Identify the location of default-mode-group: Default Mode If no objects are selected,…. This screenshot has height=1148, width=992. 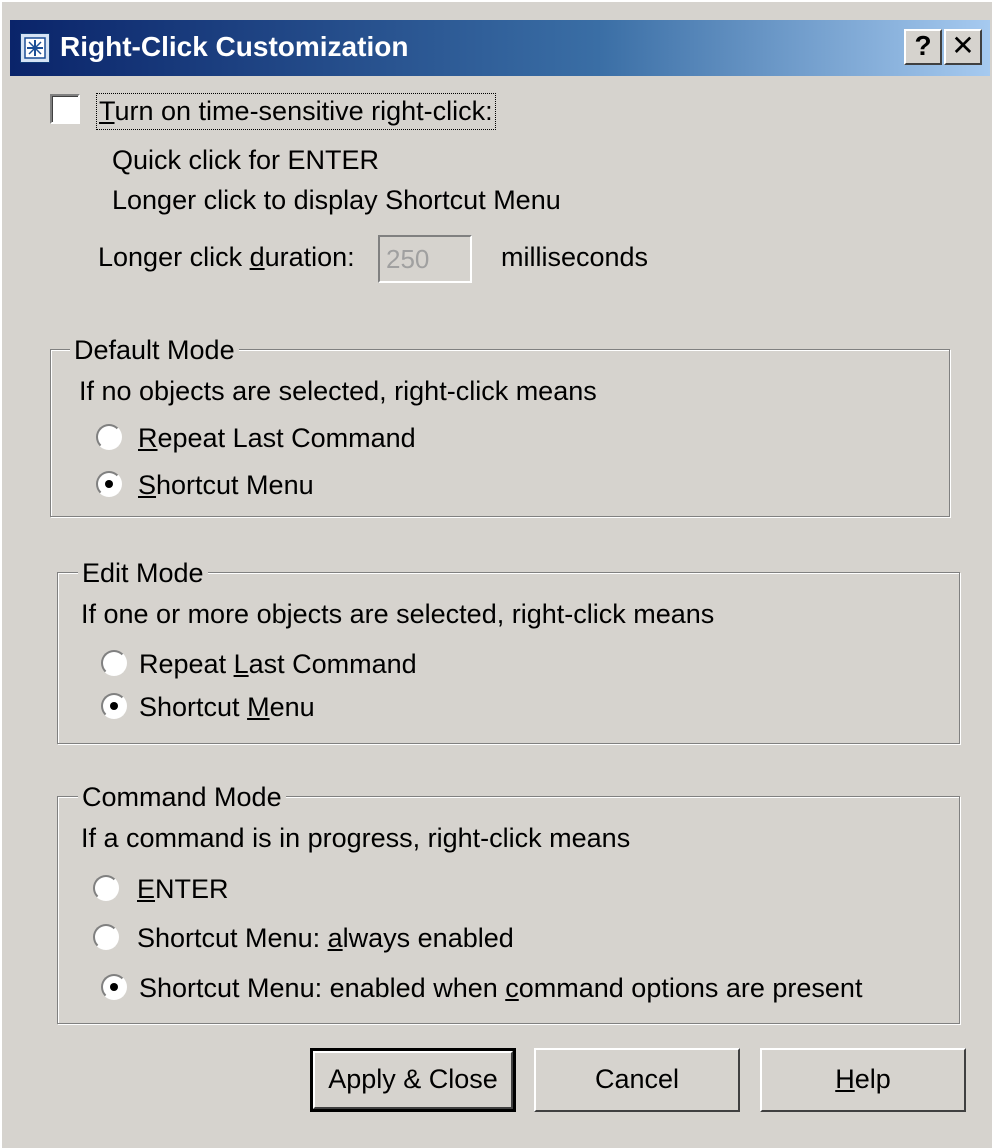
(500, 426).